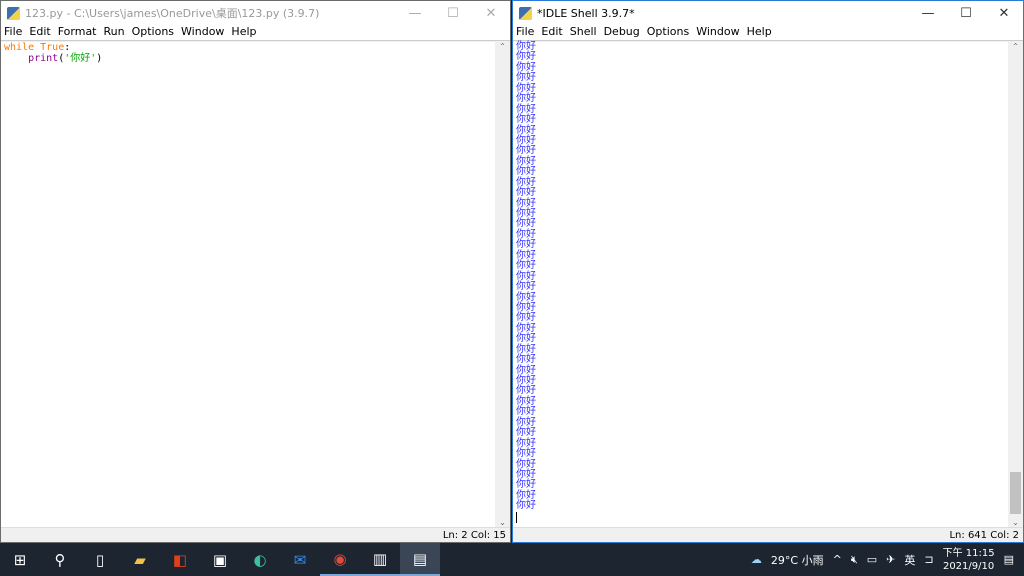 This screenshot has height=576, width=1024. I want to click on builtin: print, so click(43, 58).